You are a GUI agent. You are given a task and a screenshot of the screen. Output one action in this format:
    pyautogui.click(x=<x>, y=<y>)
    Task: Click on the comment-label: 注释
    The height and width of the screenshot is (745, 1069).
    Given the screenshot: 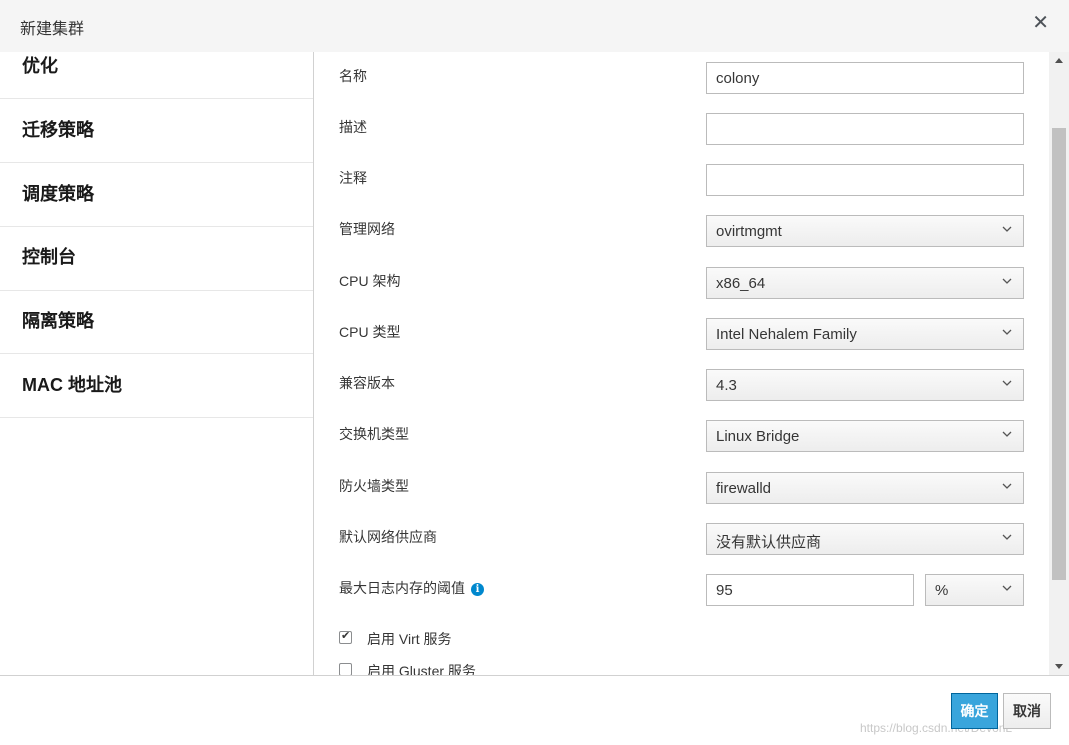 What is the action you would take?
    pyautogui.click(x=353, y=178)
    